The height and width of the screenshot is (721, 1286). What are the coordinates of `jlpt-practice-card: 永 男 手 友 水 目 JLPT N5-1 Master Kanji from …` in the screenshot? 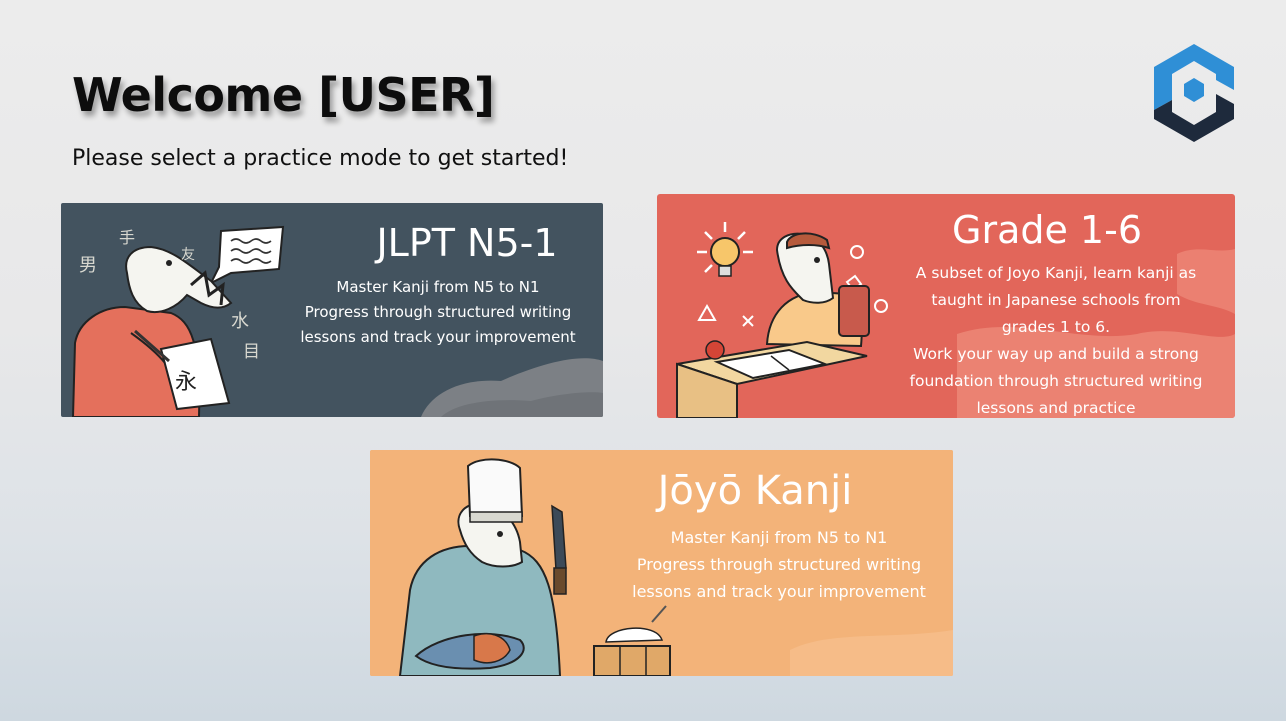 It's located at (332, 310).